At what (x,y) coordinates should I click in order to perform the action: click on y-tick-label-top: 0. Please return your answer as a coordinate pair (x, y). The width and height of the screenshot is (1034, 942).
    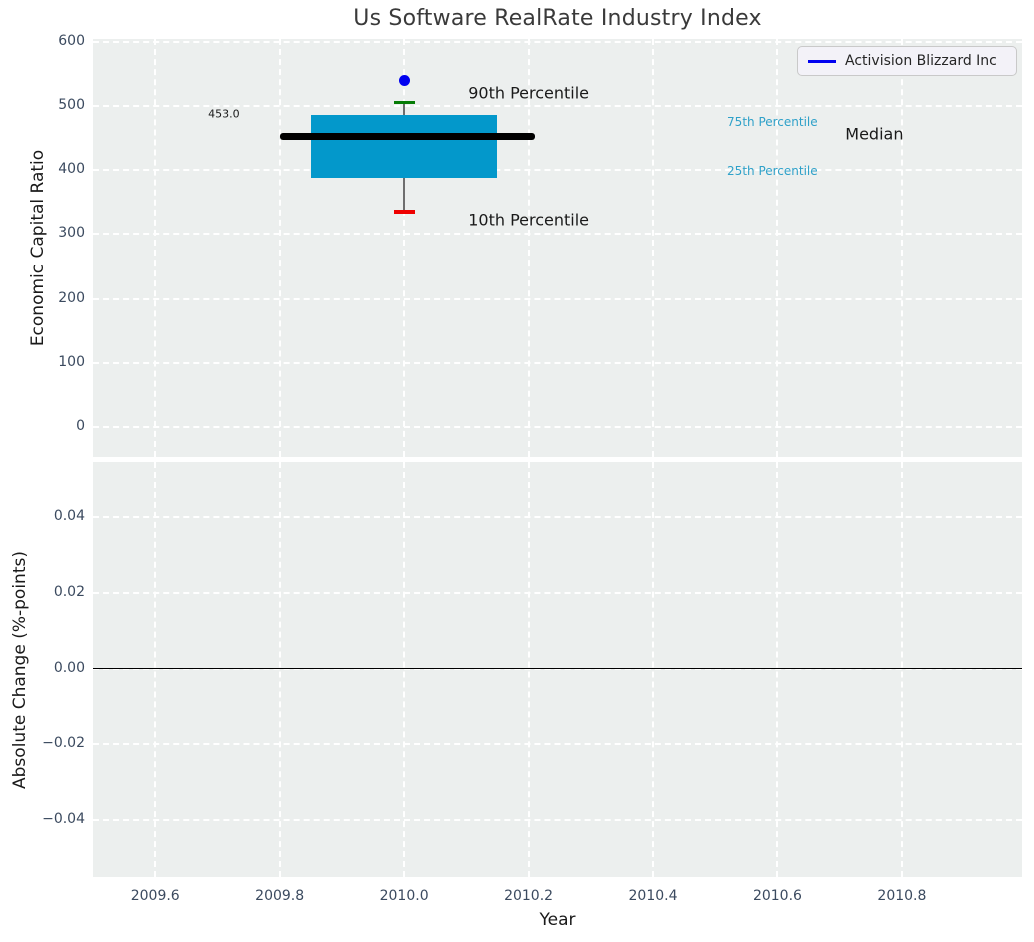
    Looking at the image, I should click on (80, 426).